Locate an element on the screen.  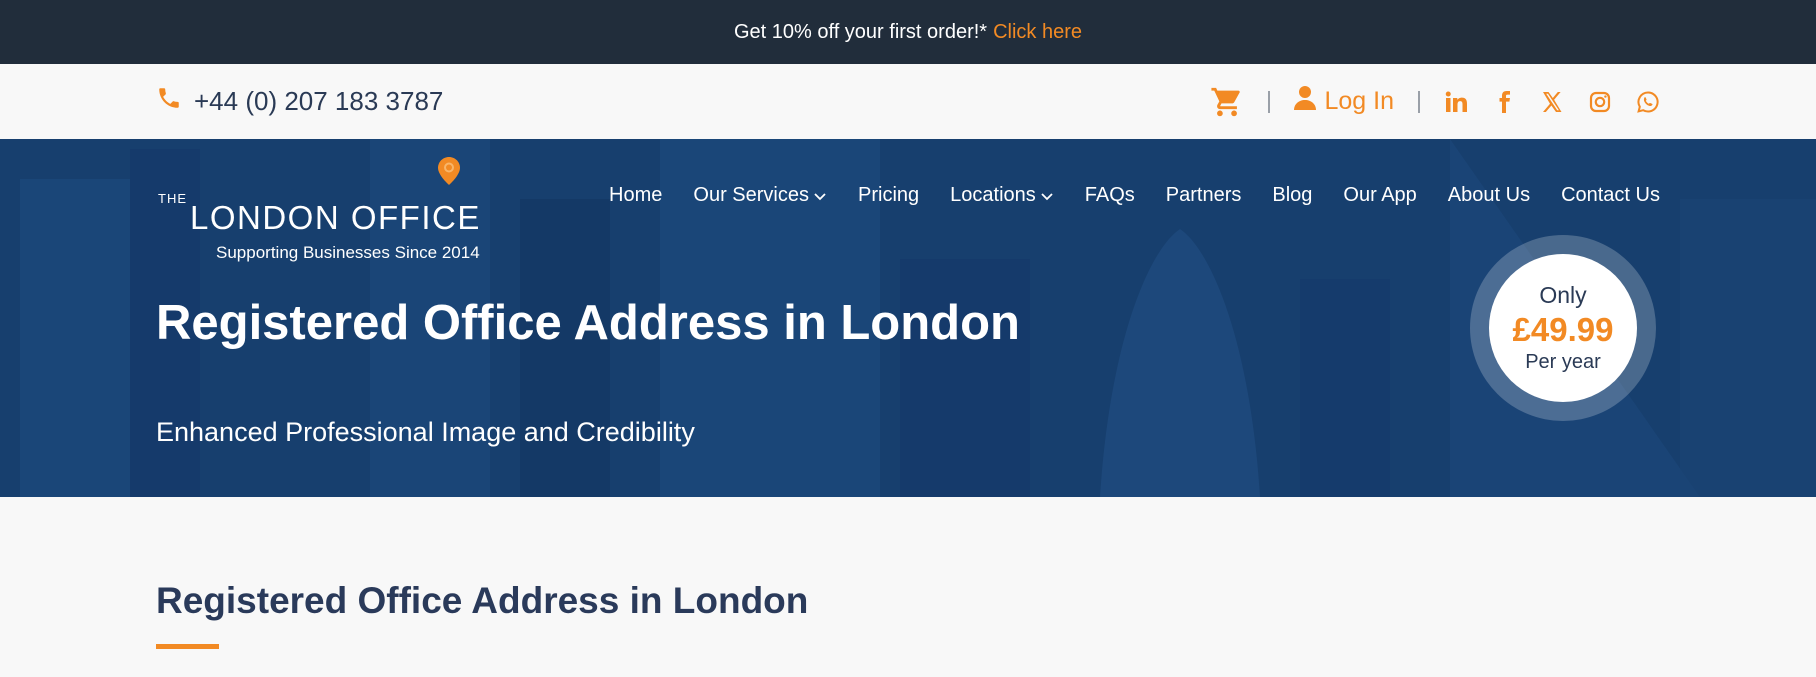
login-label: Log In is located at coordinates (1359, 101).